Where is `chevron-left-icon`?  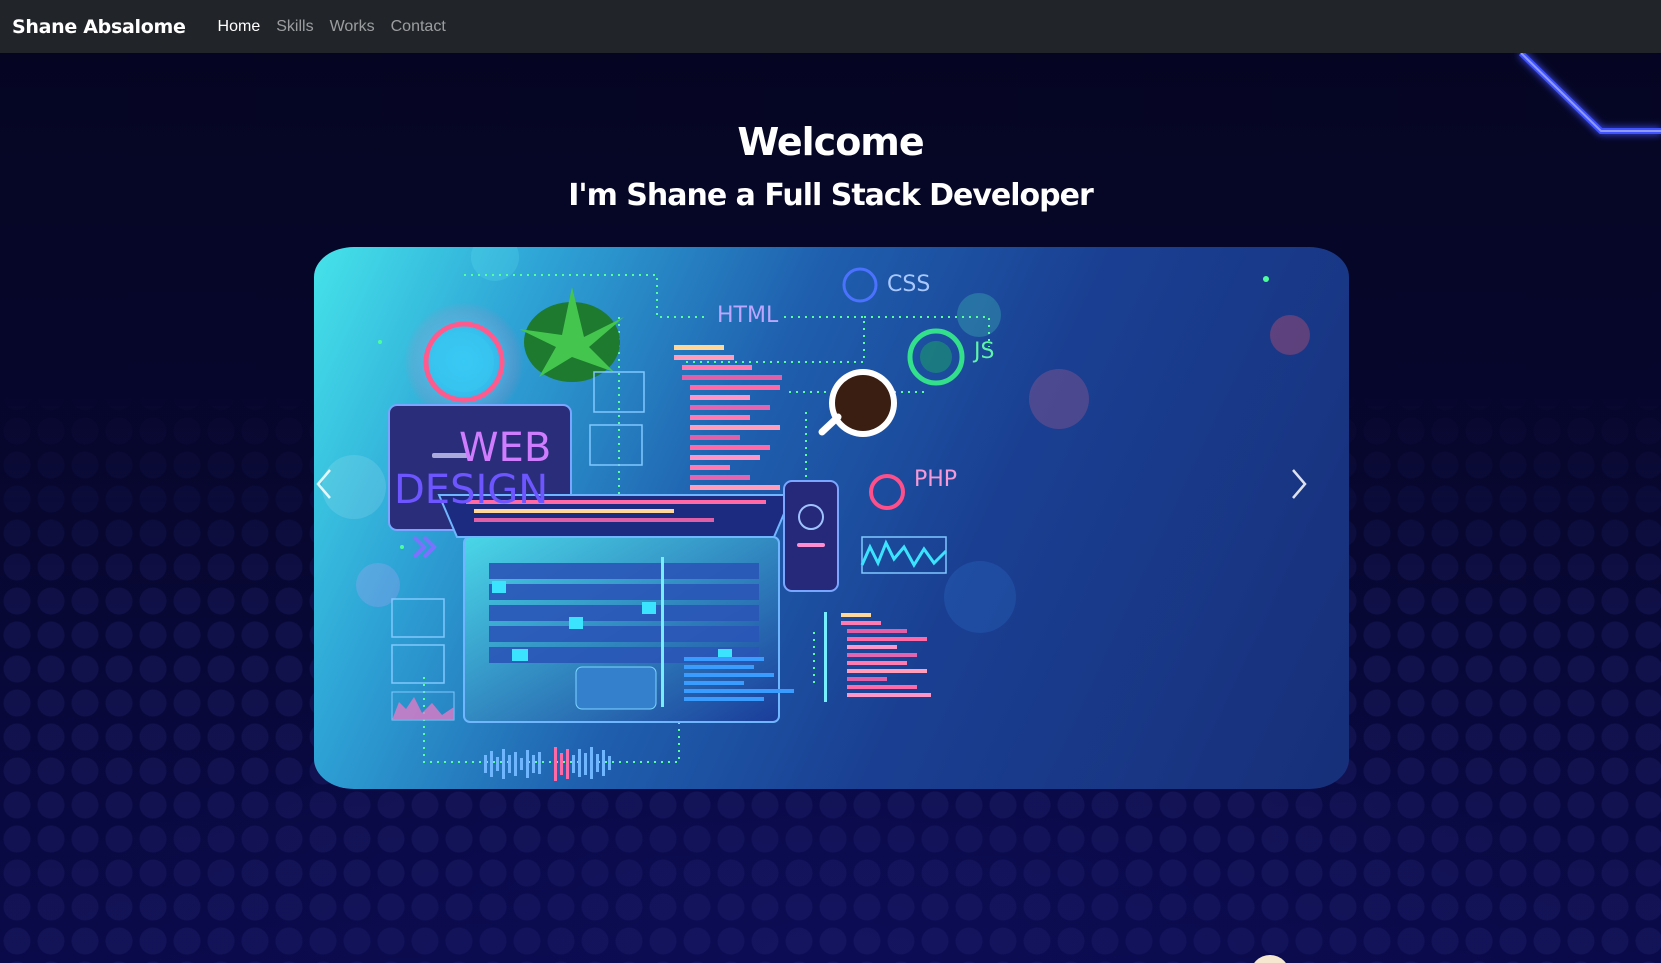 chevron-left-icon is located at coordinates (323, 484).